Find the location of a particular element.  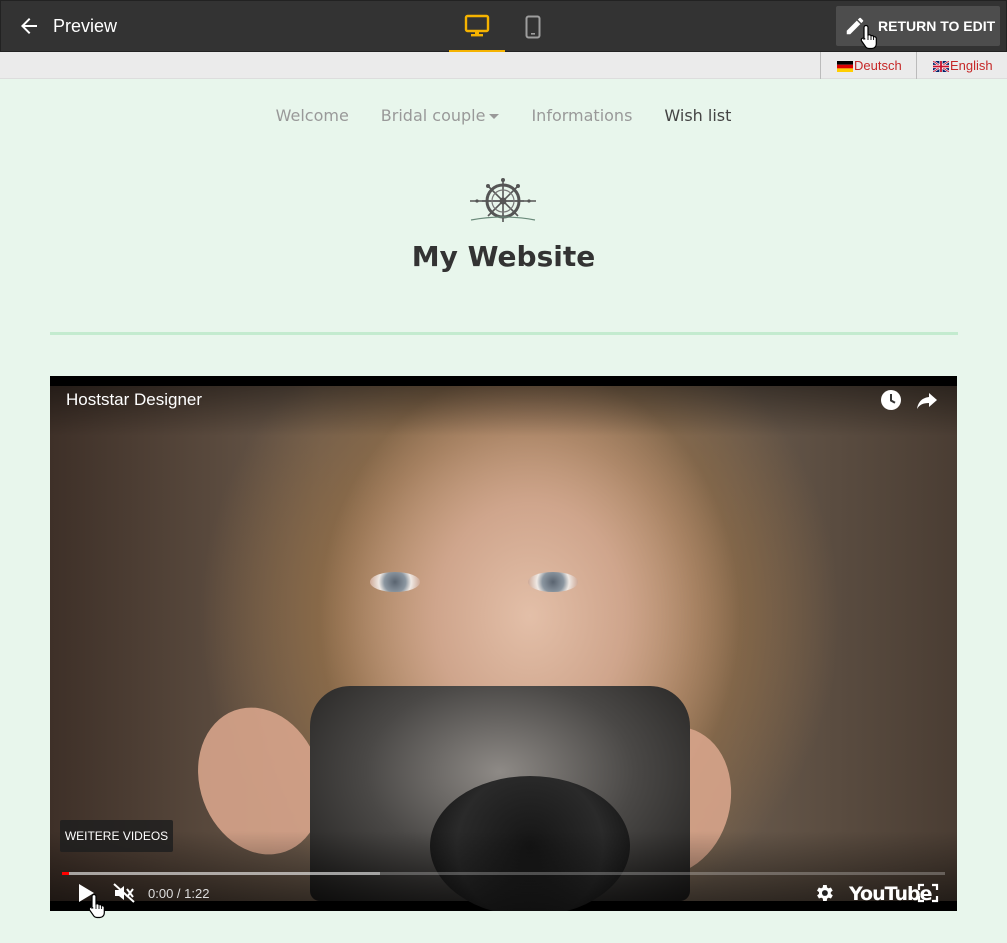

smartphone-icon is located at coordinates (533, 27).